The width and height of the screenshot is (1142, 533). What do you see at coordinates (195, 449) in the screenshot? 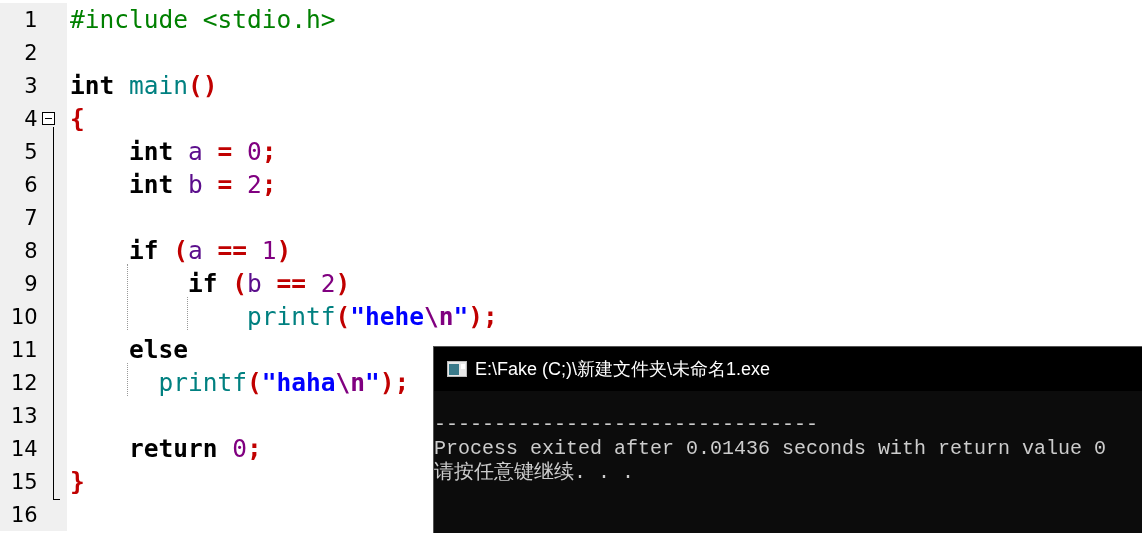
I see `code-line: return 0;` at bounding box center [195, 449].